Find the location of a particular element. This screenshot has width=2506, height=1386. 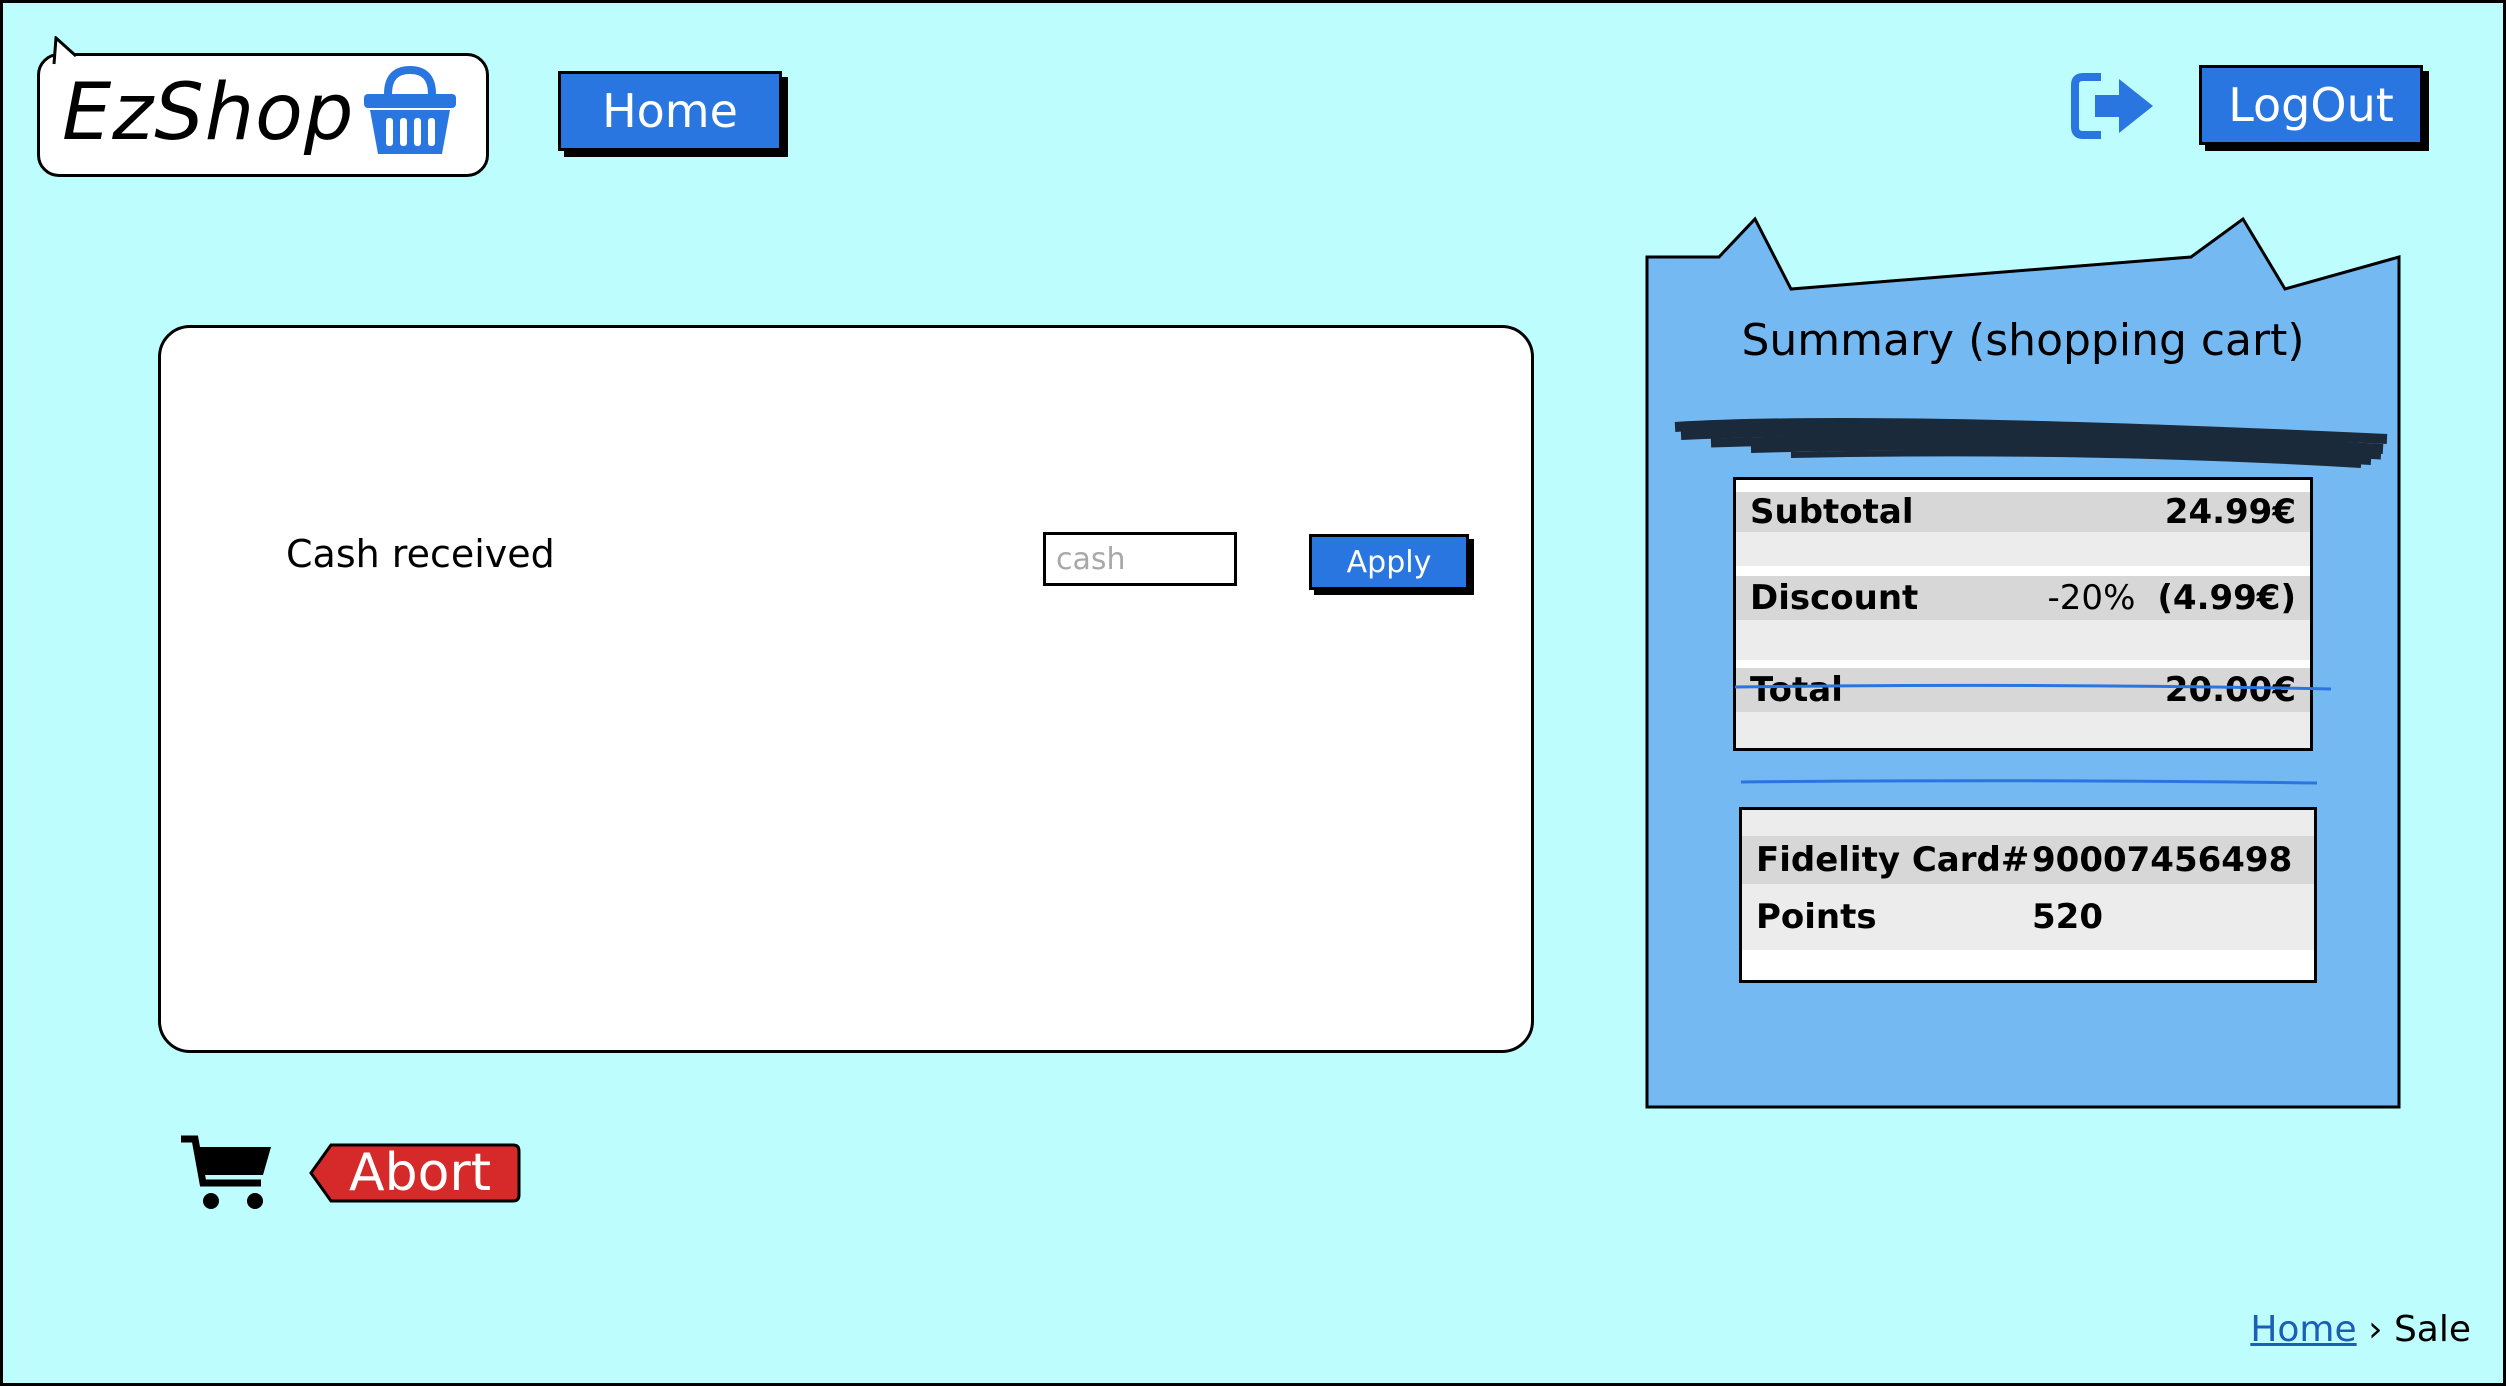

basket-icon is located at coordinates (410, 109).